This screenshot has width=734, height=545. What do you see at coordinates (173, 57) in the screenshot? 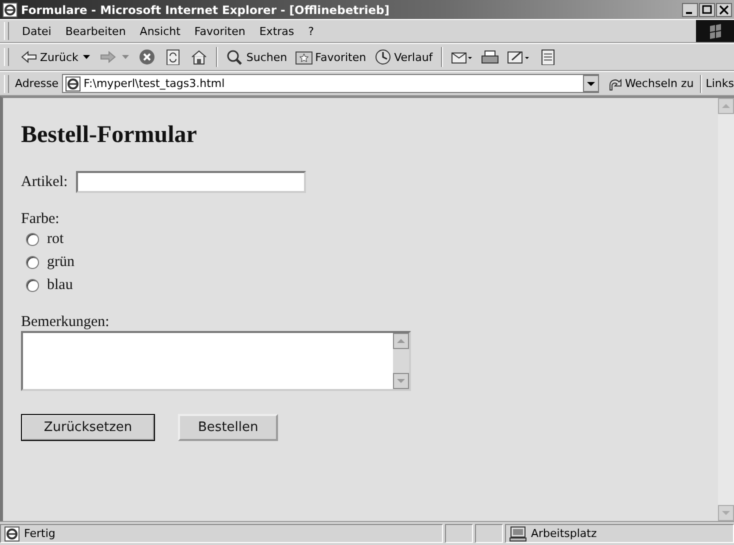
I see `refresh-icon` at bounding box center [173, 57].